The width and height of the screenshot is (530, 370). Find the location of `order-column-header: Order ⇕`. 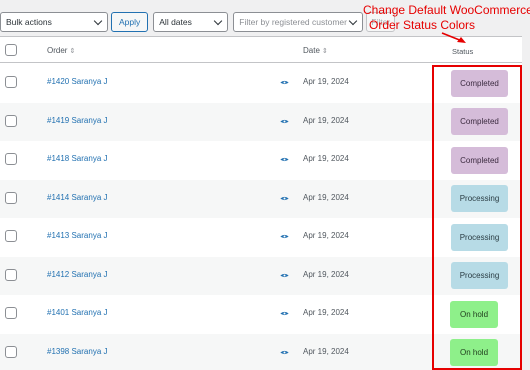

order-column-header: Order ⇕ is located at coordinates (61, 50).